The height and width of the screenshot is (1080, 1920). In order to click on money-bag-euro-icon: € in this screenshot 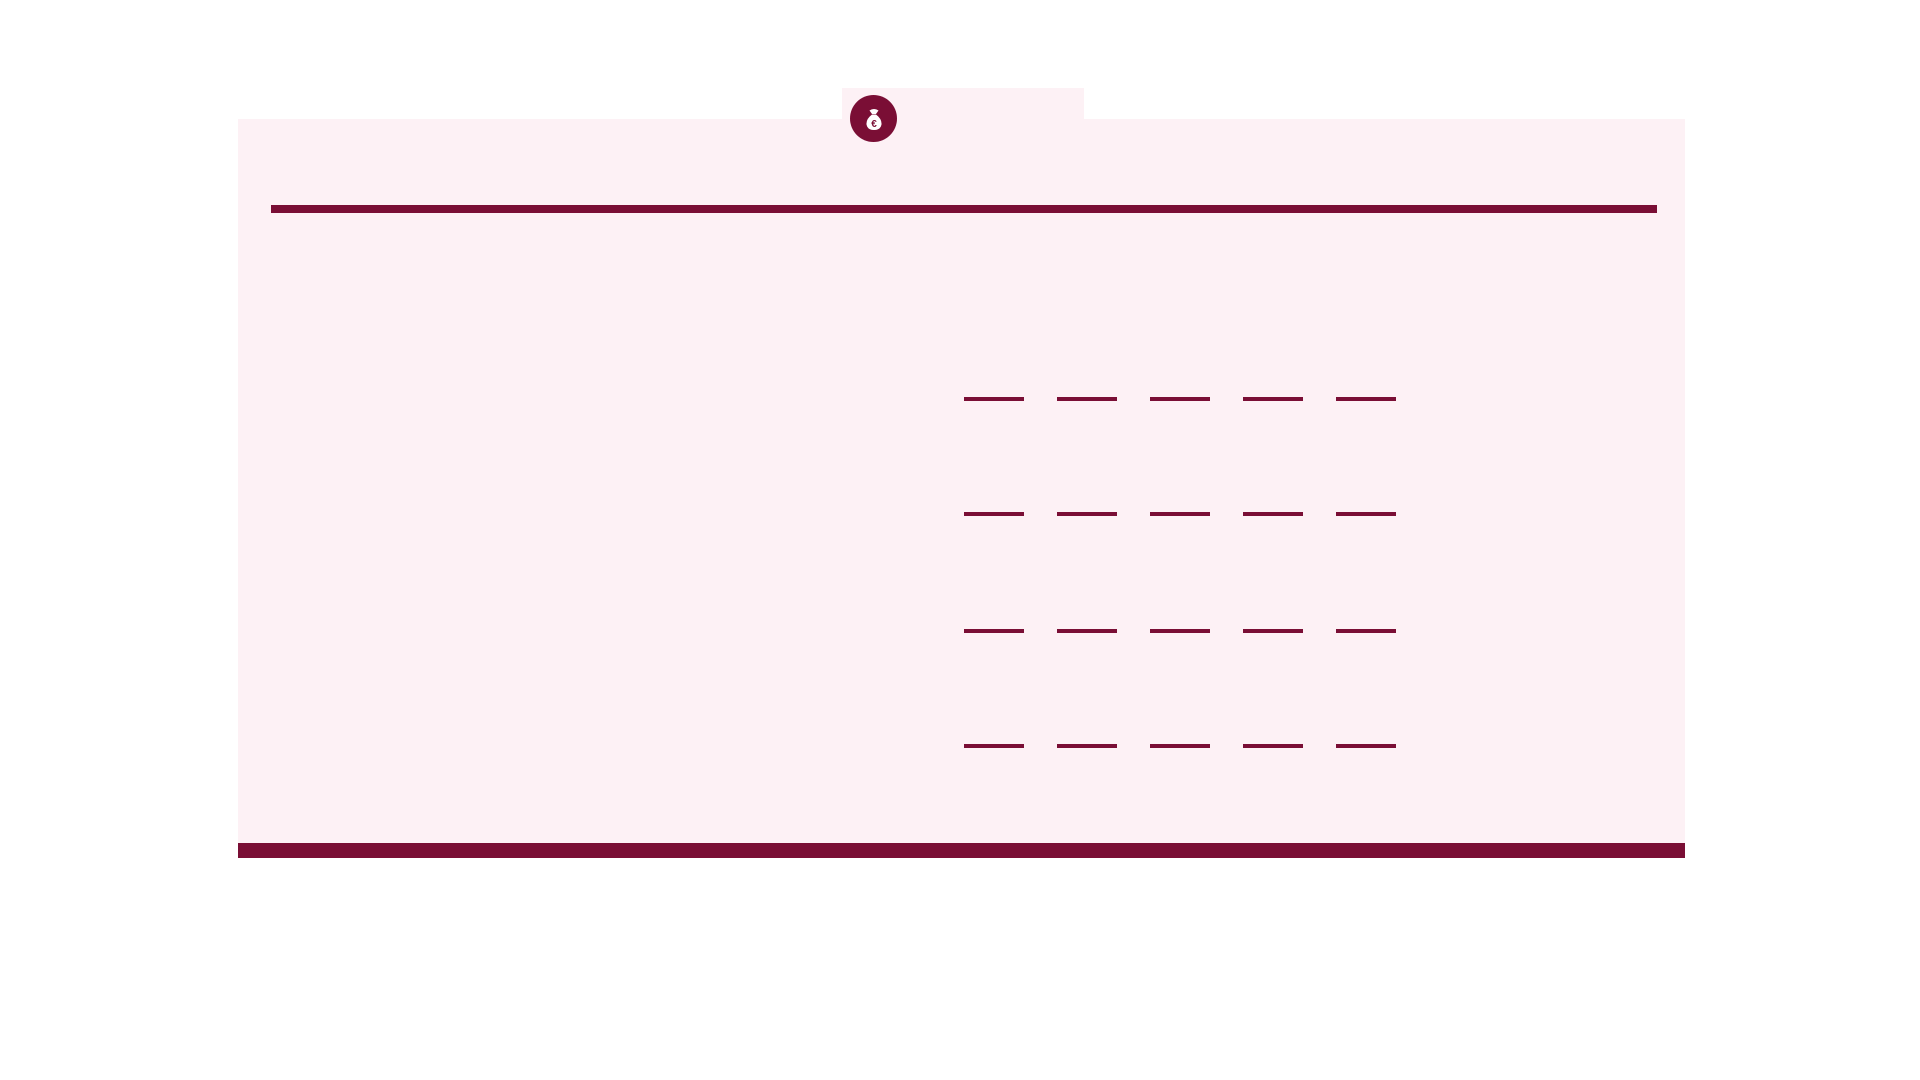, I will do `click(873, 118)`.